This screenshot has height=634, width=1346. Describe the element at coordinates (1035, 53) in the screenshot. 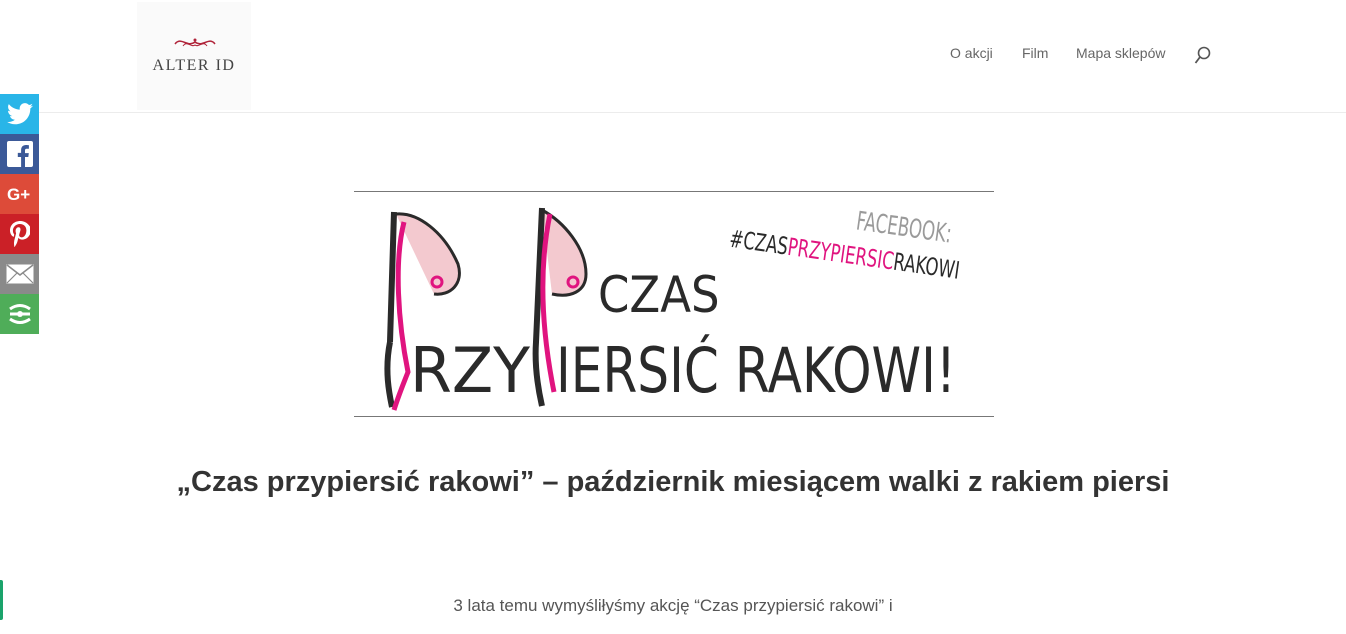

I see `nav-item-film: Film` at that location.